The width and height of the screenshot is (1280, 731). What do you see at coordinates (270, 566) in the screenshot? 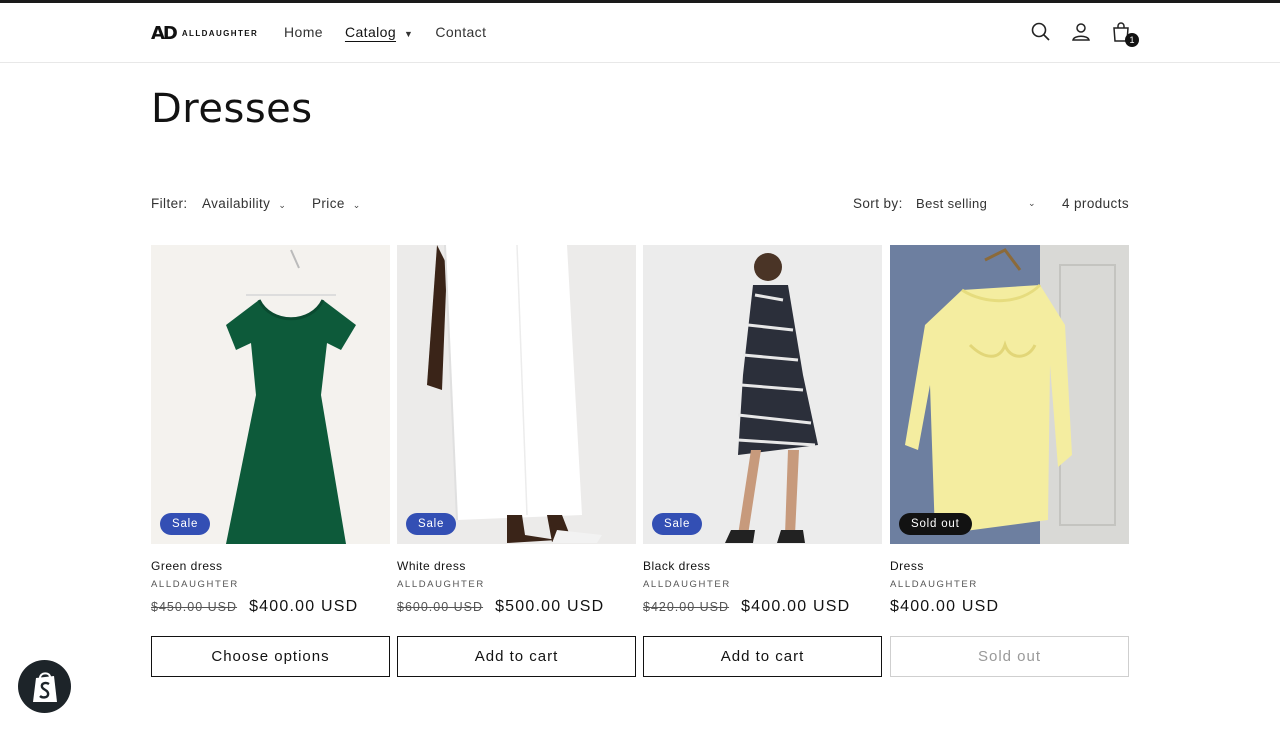
I see `product-title: Green dress` at bounding box center [270, 566].